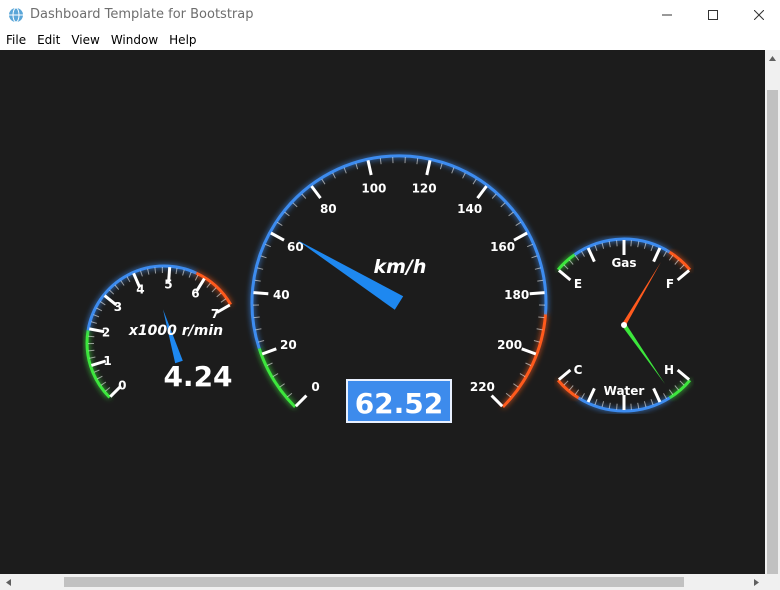  I want to click on arrow-left-icon, so click(8, 582).